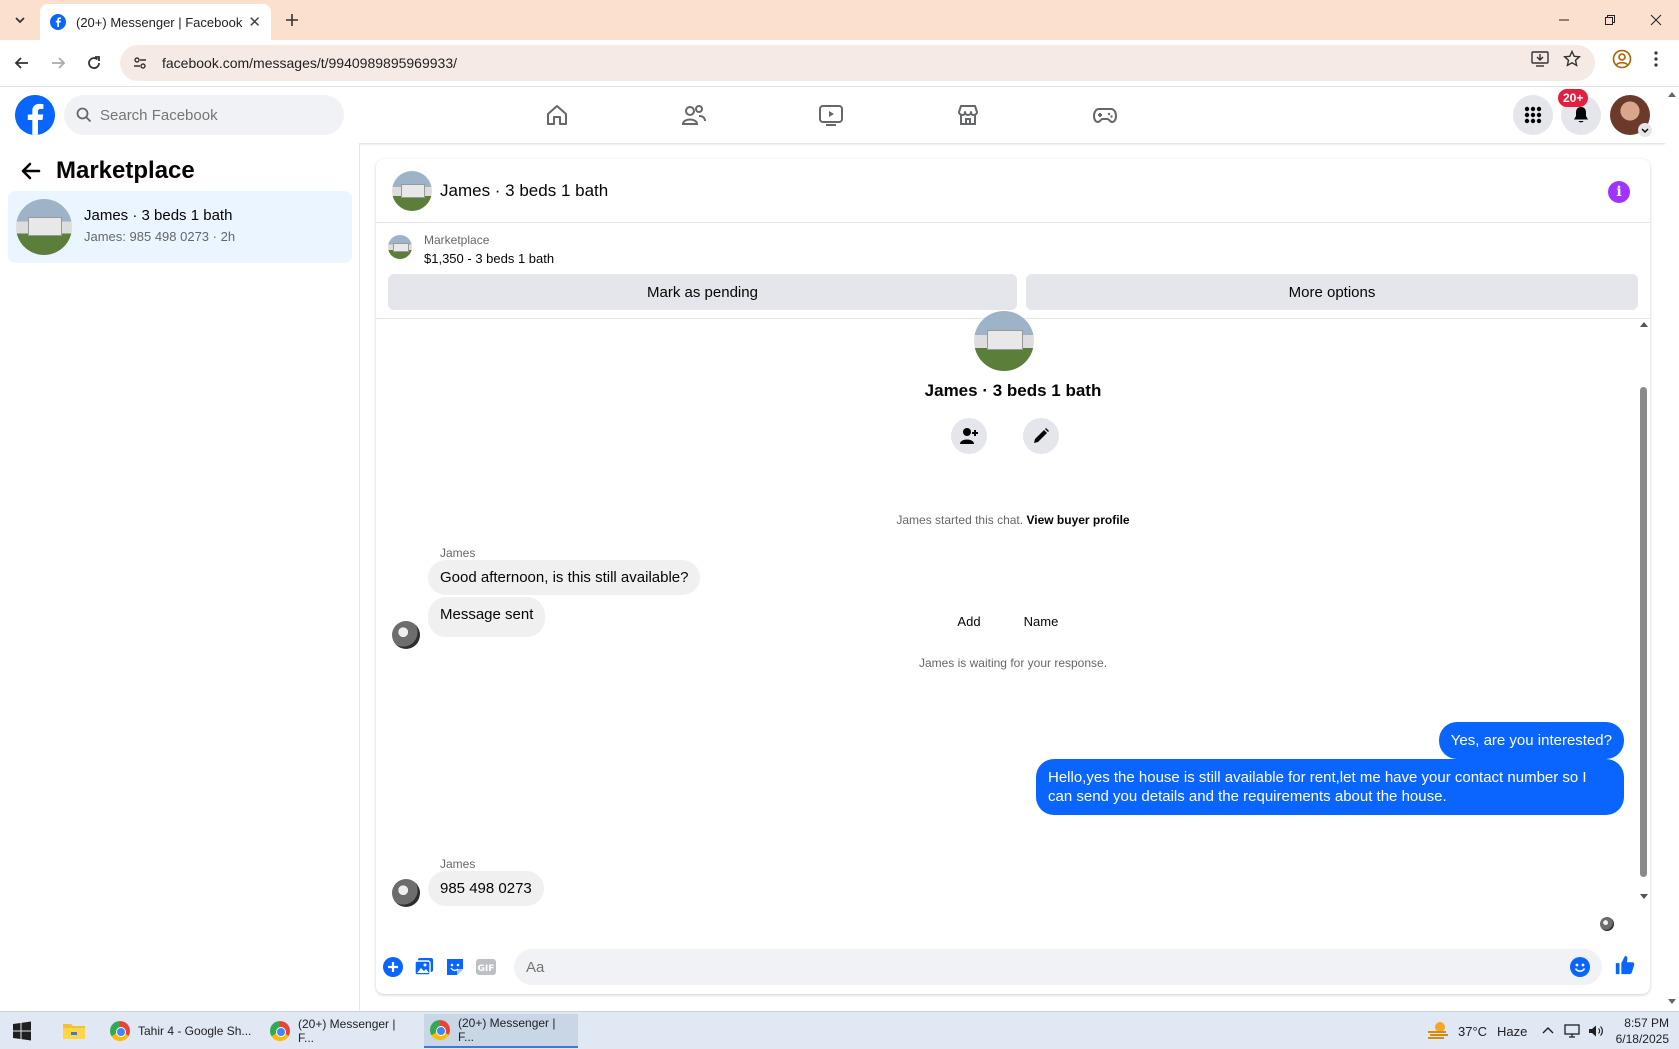 The height and width of the screenshot is (1049, 1679). I want to click on nav-marketplace-icon, so click(968, 115).